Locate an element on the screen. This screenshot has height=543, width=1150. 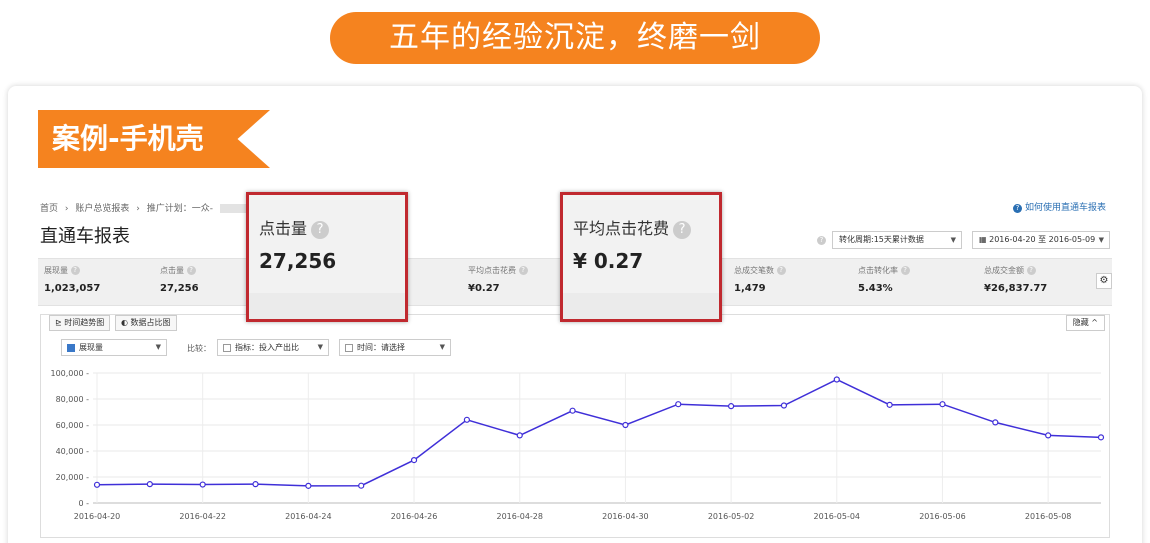
conversion-period-select: 转化周期:15天累计数据 ▼ is located at coordinates (897, 240).